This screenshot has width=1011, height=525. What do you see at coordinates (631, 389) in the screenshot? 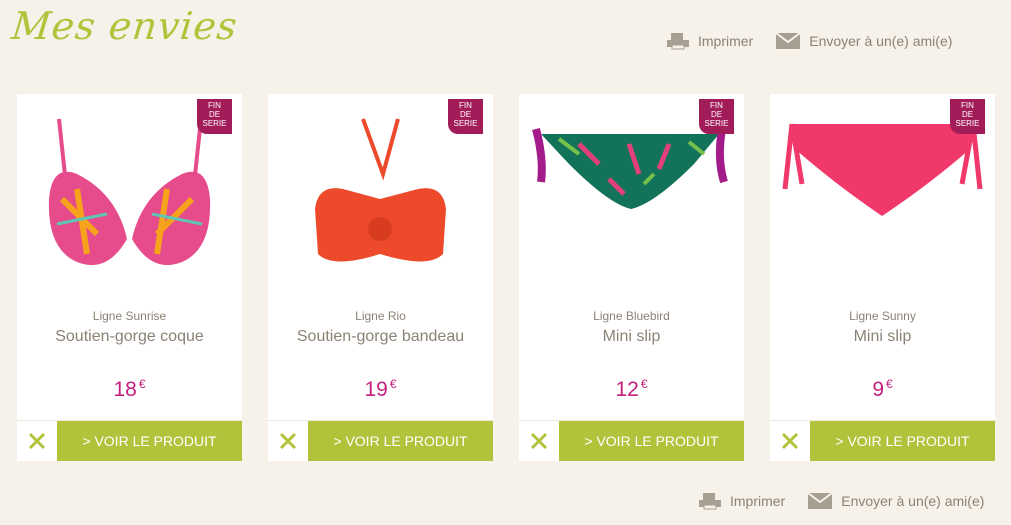
I see `product-price: 12 €` at bounding box center [631, 389].